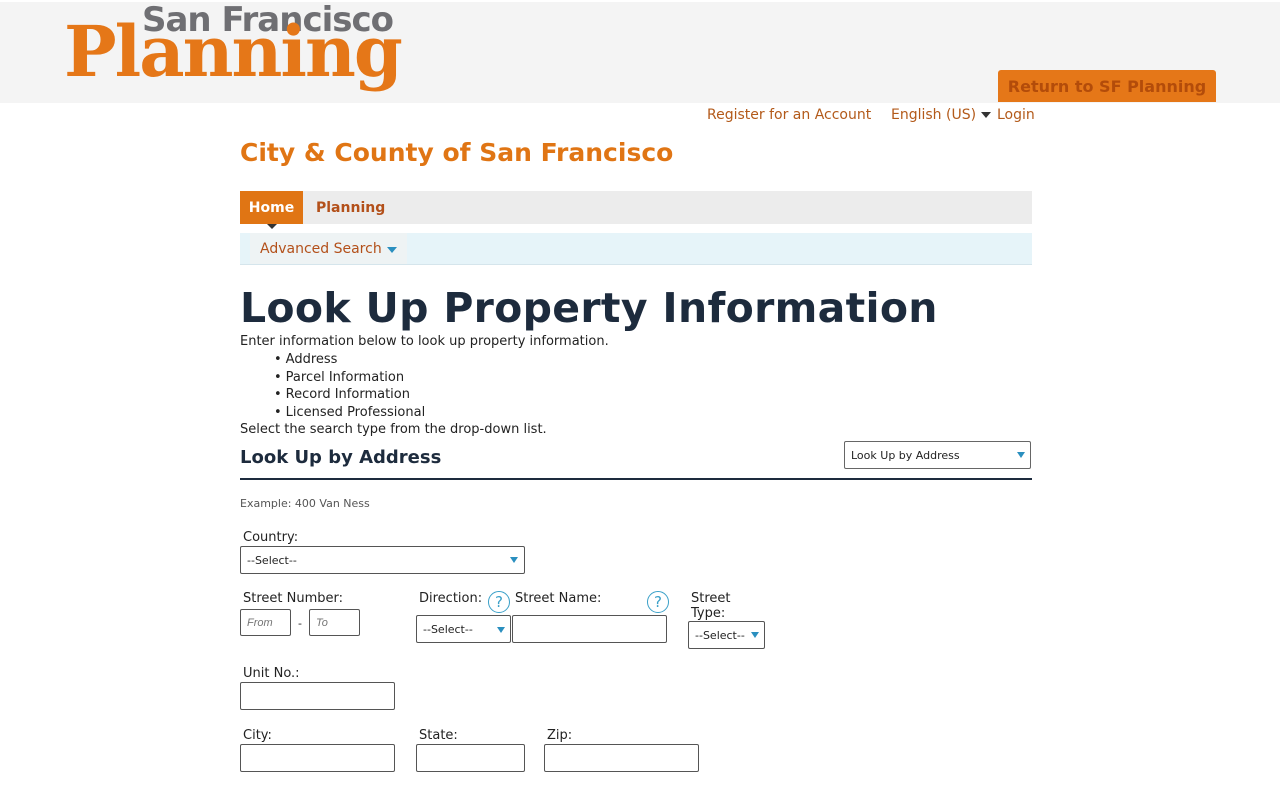 Image resolution: width=1280 pixels, height=800 pixels. What do you see at coordinates (350, 207) in the screenshot?
I see `tab-planning: Planning` at bounding box center [350, 207].